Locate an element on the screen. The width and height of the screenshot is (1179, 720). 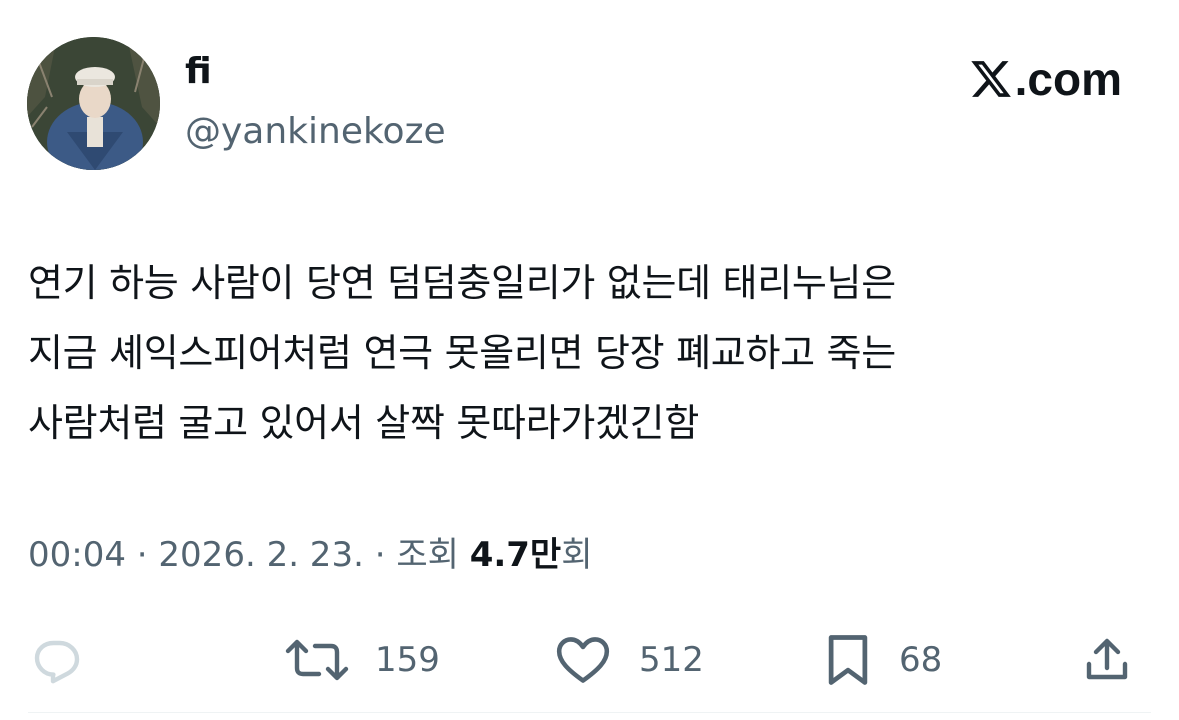
profile-photo-icon is located at coordinates (93, 103).